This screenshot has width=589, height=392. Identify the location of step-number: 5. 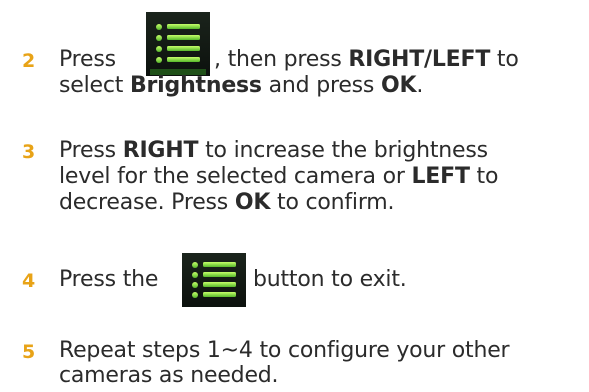
(29, 352).